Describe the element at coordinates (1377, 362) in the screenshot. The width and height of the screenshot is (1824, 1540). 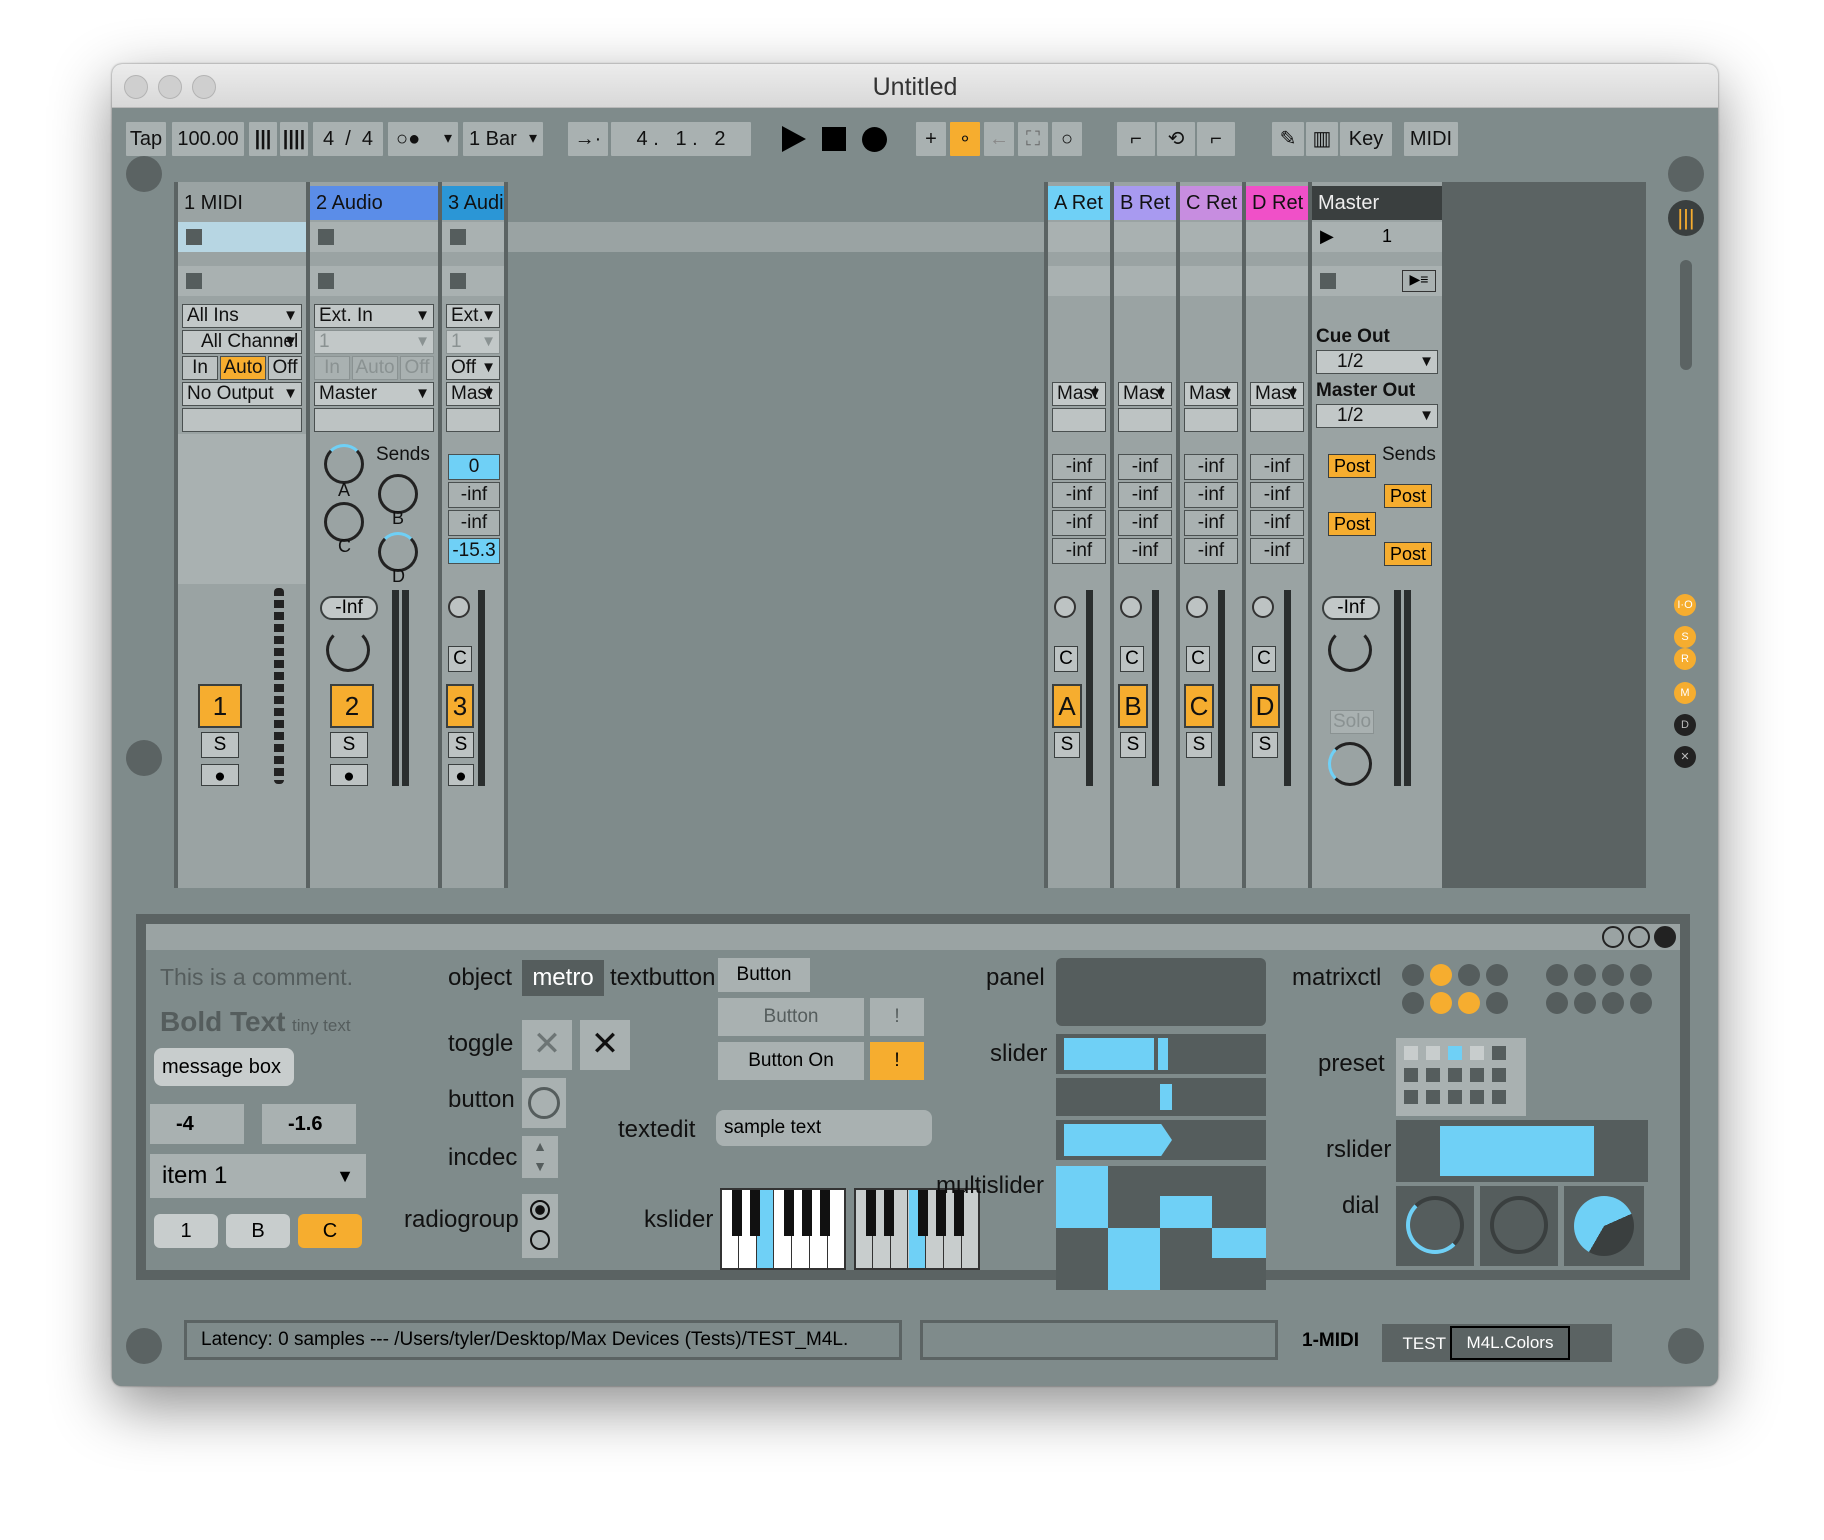
I see `cue-out-select: 1/2` at that location.